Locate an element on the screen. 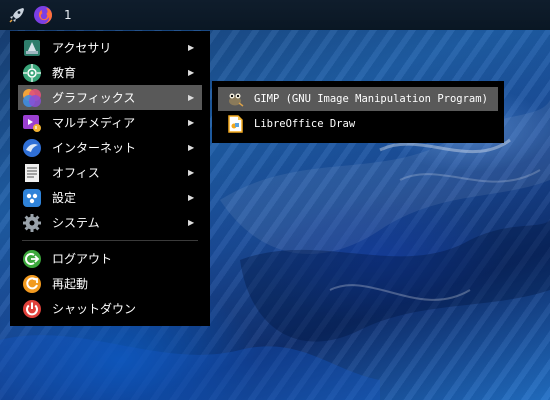  menu-item-office: オフィス ▶ is located at coordinates (110, 172).